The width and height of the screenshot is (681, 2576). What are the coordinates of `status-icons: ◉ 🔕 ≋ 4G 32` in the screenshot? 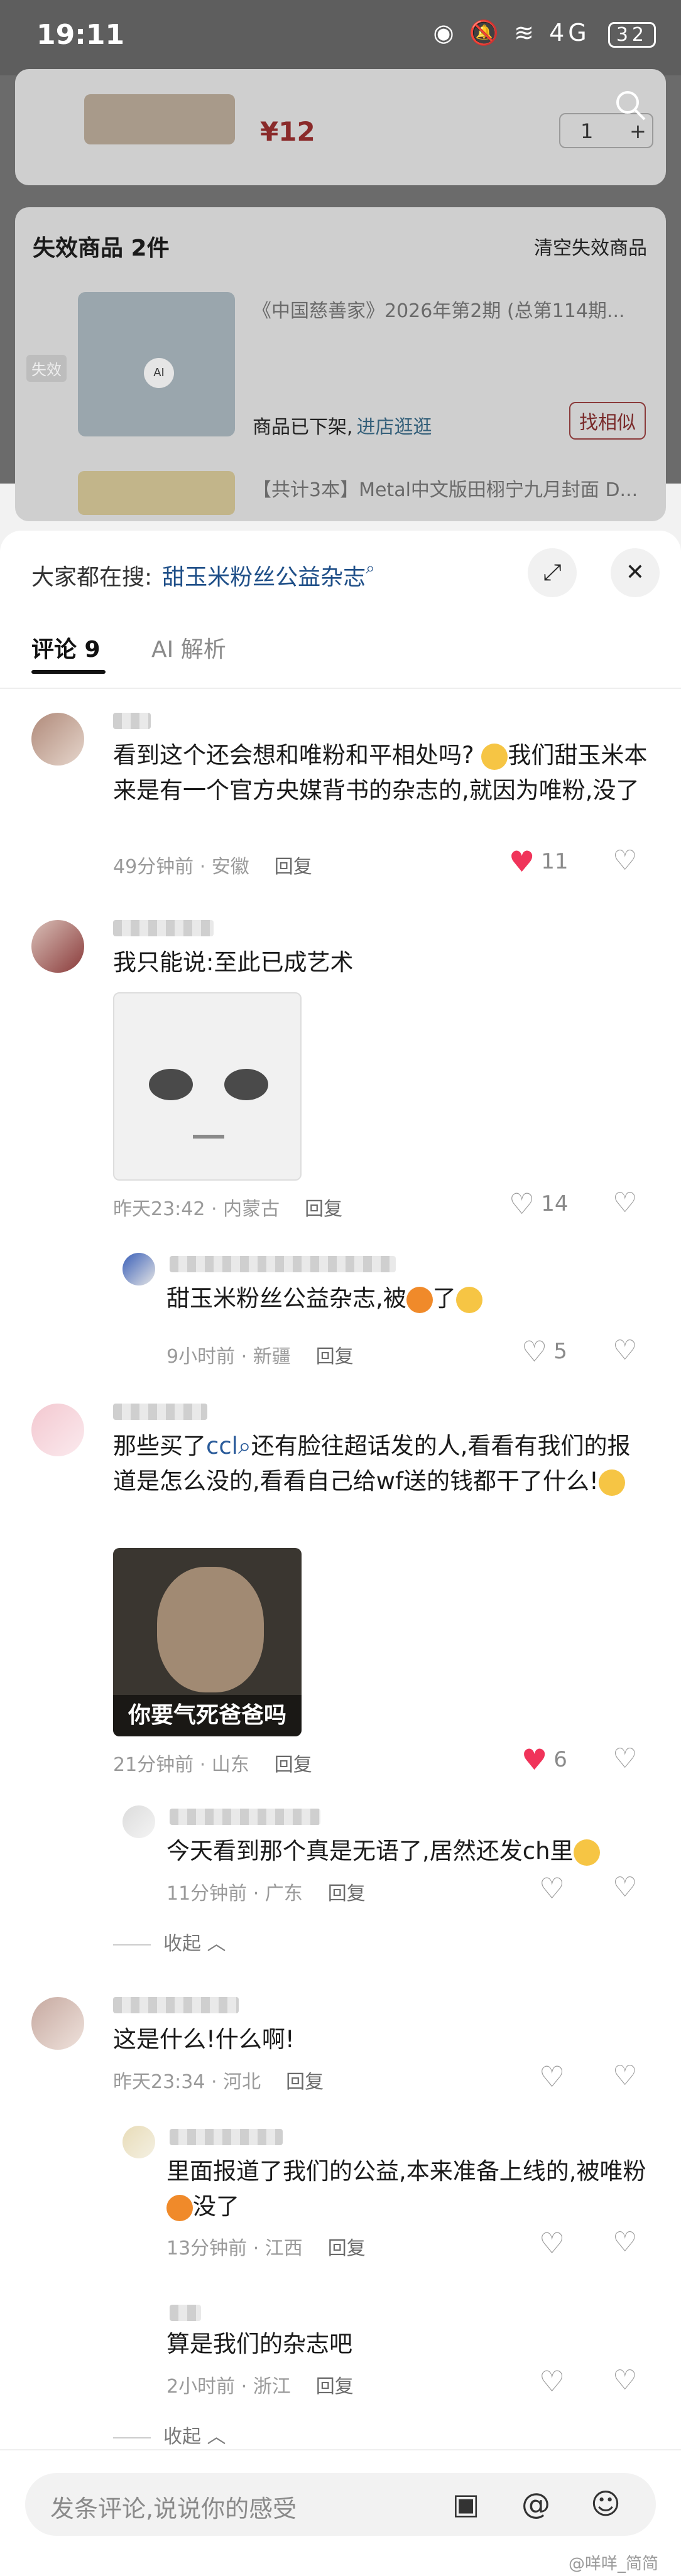 It's located at (544, 34).